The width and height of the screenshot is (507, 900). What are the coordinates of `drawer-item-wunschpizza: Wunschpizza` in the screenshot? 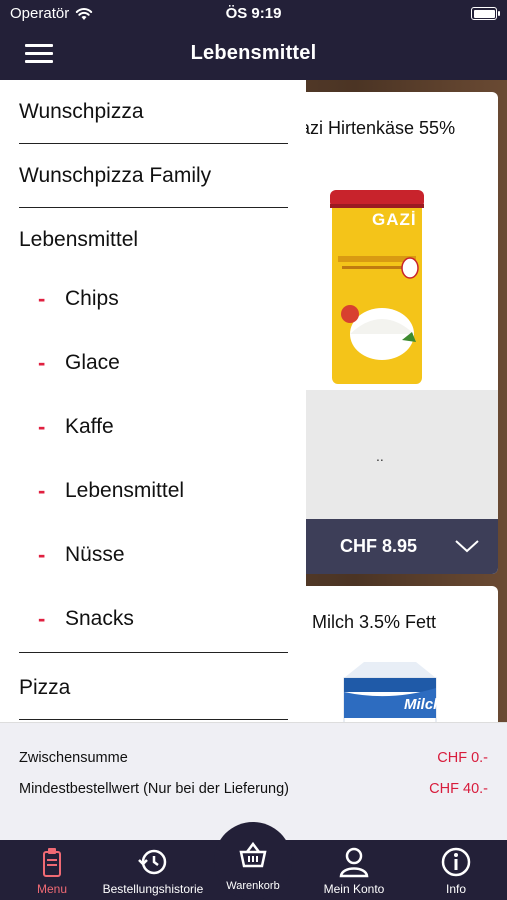 It's located at (153, 112).